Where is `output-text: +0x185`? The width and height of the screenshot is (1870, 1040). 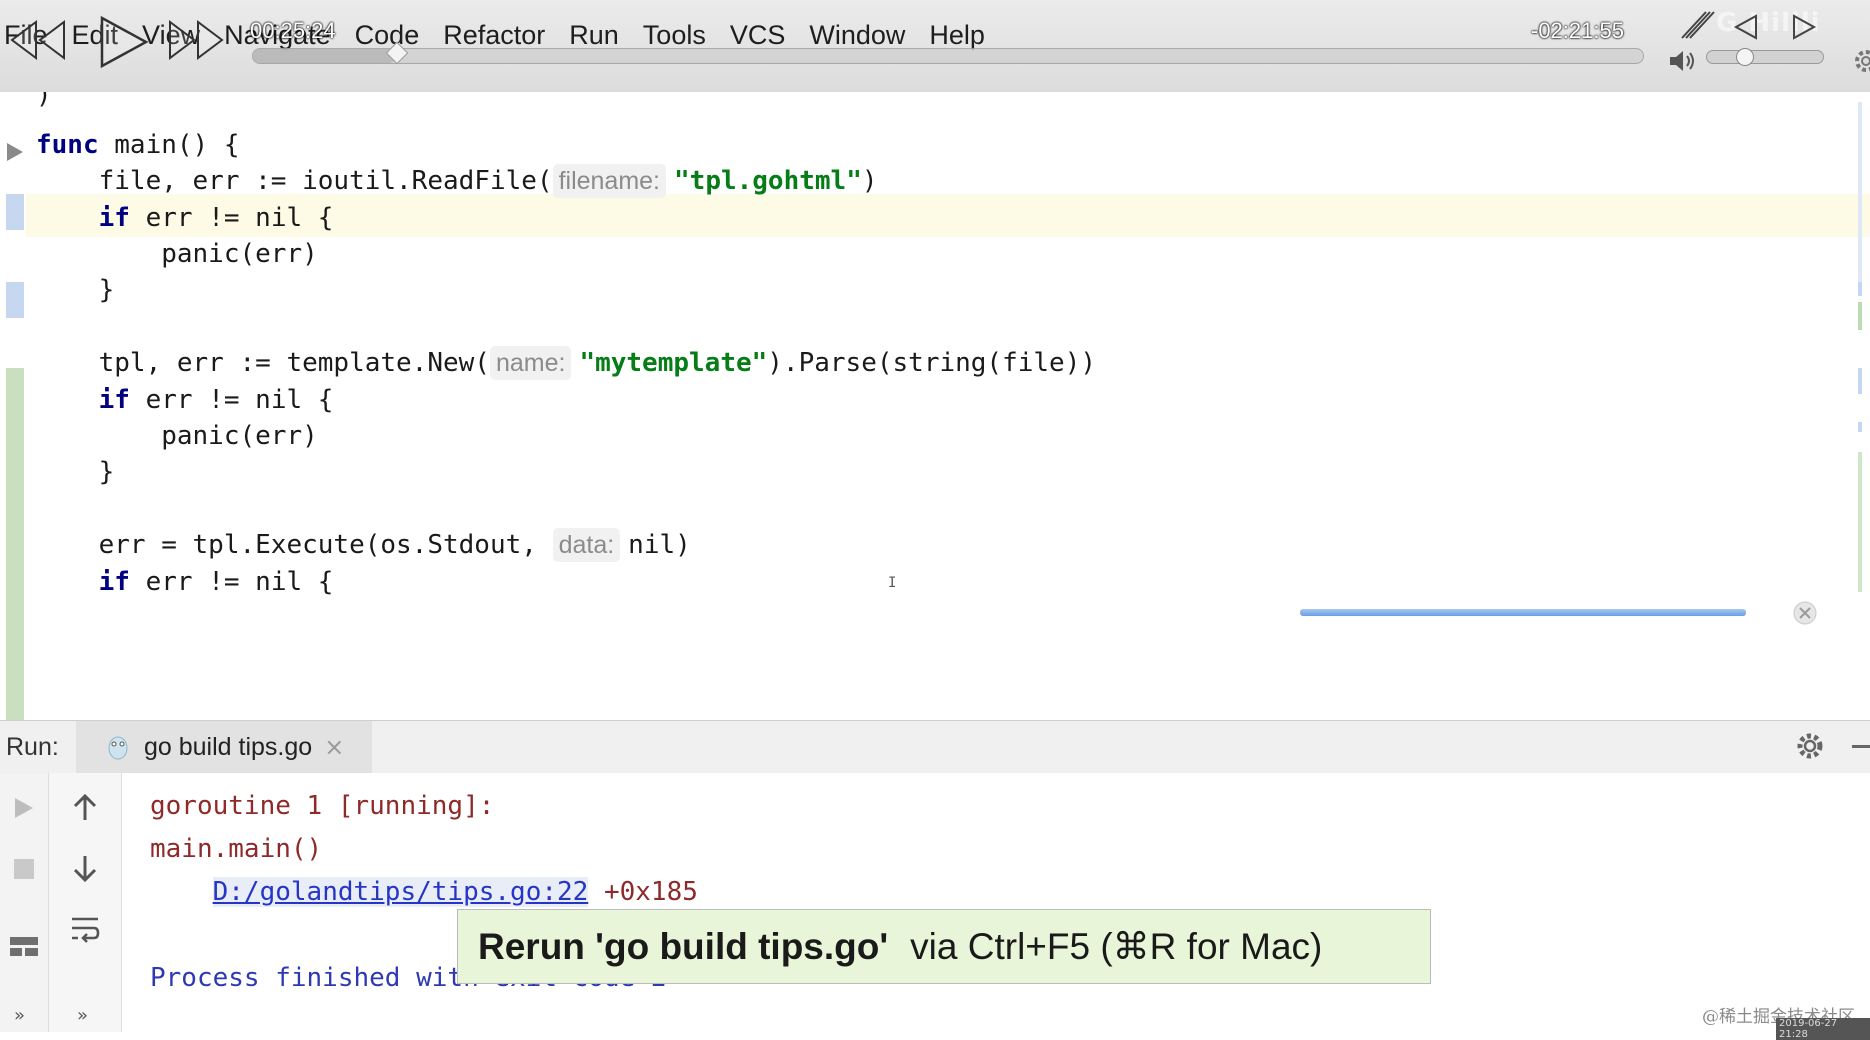 output-text: +0x185 is located at coordinates (643, 892).